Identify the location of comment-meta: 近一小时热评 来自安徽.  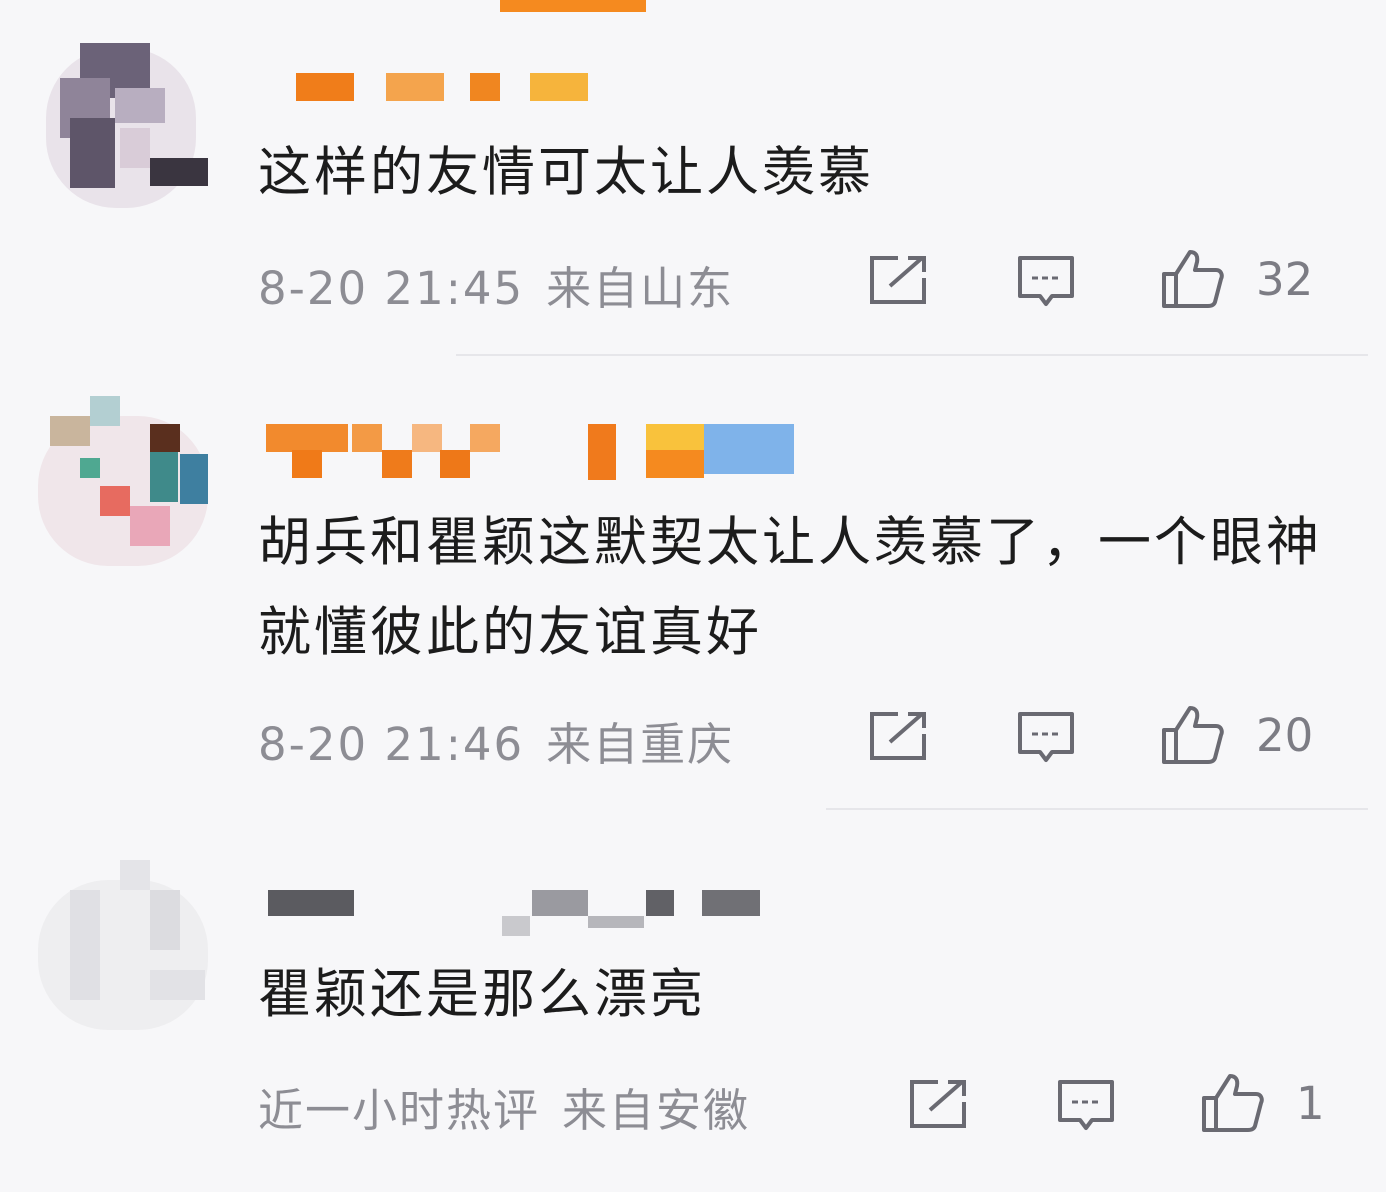
(504, 1106).